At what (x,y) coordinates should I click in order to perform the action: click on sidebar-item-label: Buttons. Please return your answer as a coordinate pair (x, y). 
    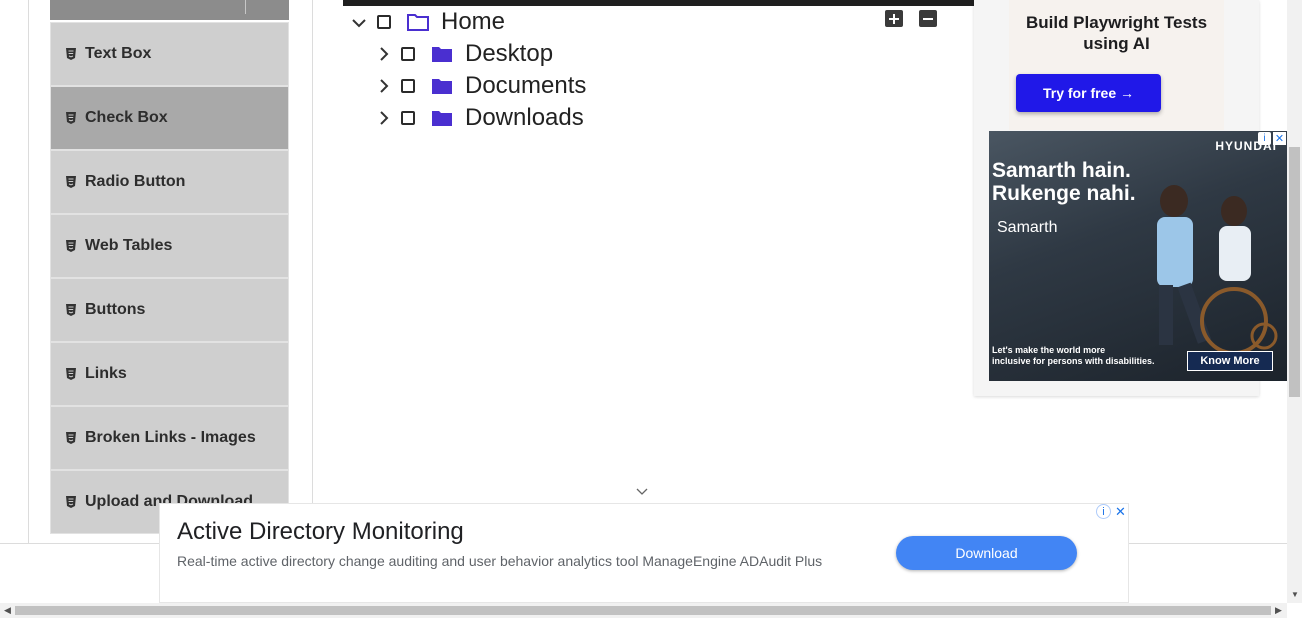
    Looking at the image, I should click on (115, 309).